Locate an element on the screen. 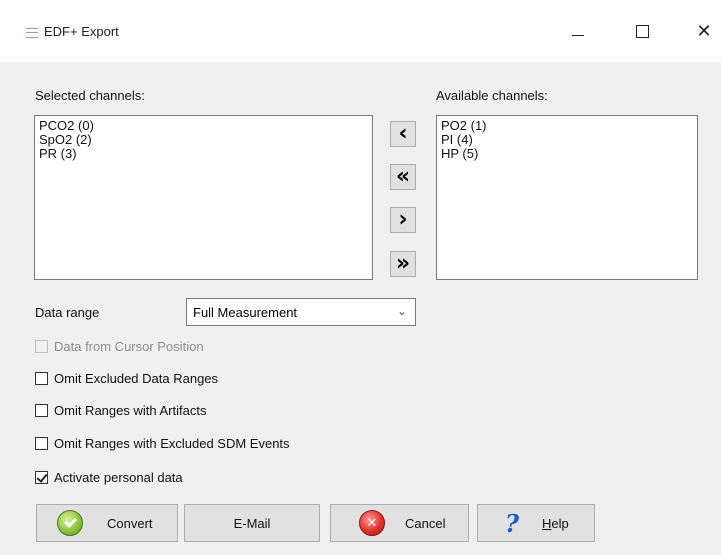 The width and height of the screenshot is (721, 555). chevron-left-icon: ‹ is located at coordinates (403, 133).